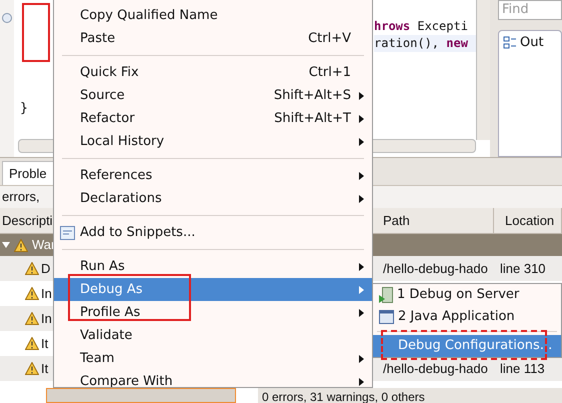  Describe the element at coordinates (213, 15) in the screenshot. I see `menu-item: Copy Qualified Name` at that location.